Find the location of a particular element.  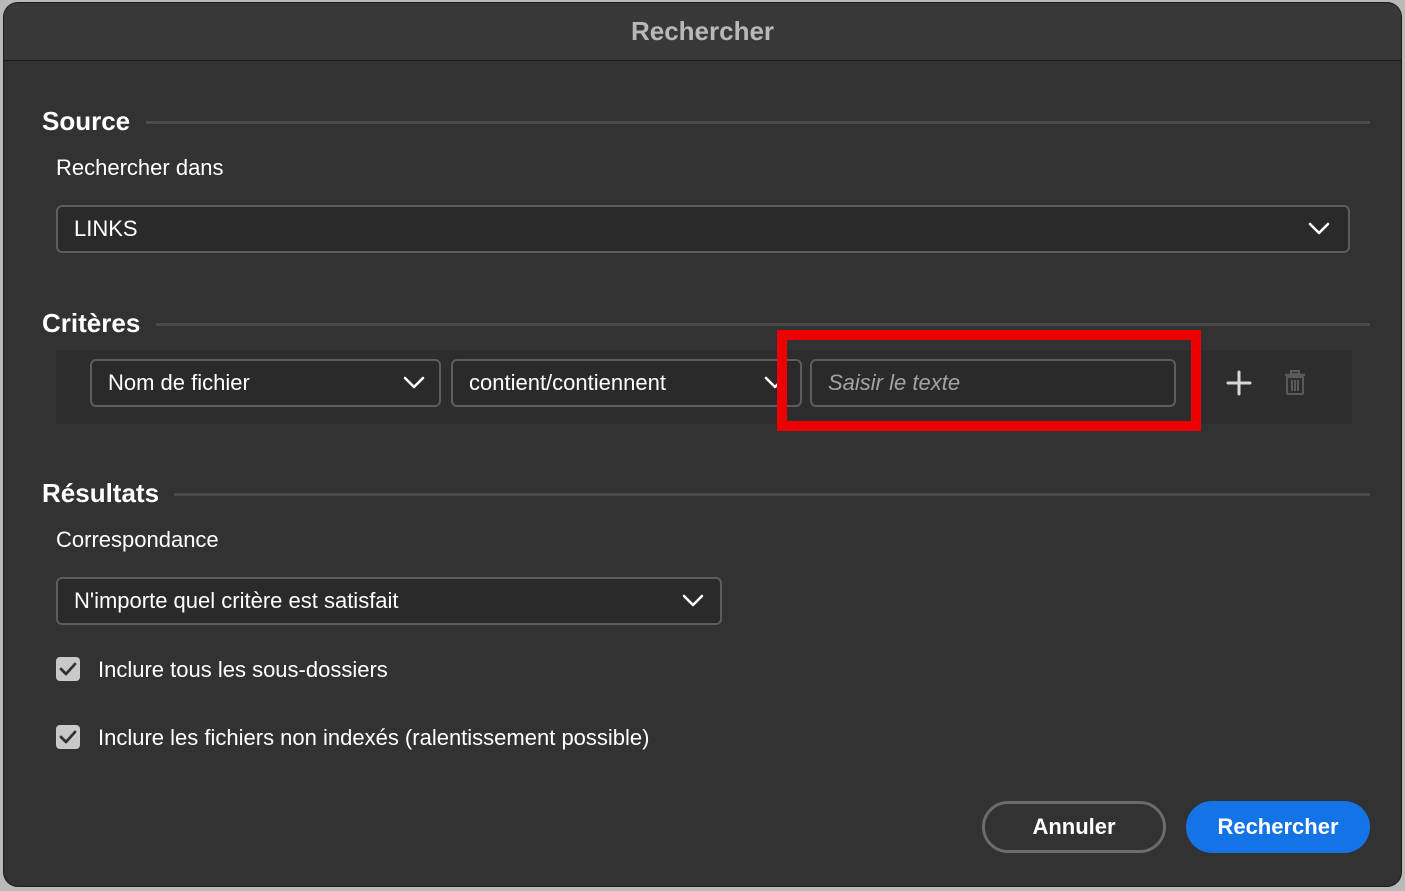

match-dropdown: N'importe quel critère est satisfait is located at coordinates (389, 601).